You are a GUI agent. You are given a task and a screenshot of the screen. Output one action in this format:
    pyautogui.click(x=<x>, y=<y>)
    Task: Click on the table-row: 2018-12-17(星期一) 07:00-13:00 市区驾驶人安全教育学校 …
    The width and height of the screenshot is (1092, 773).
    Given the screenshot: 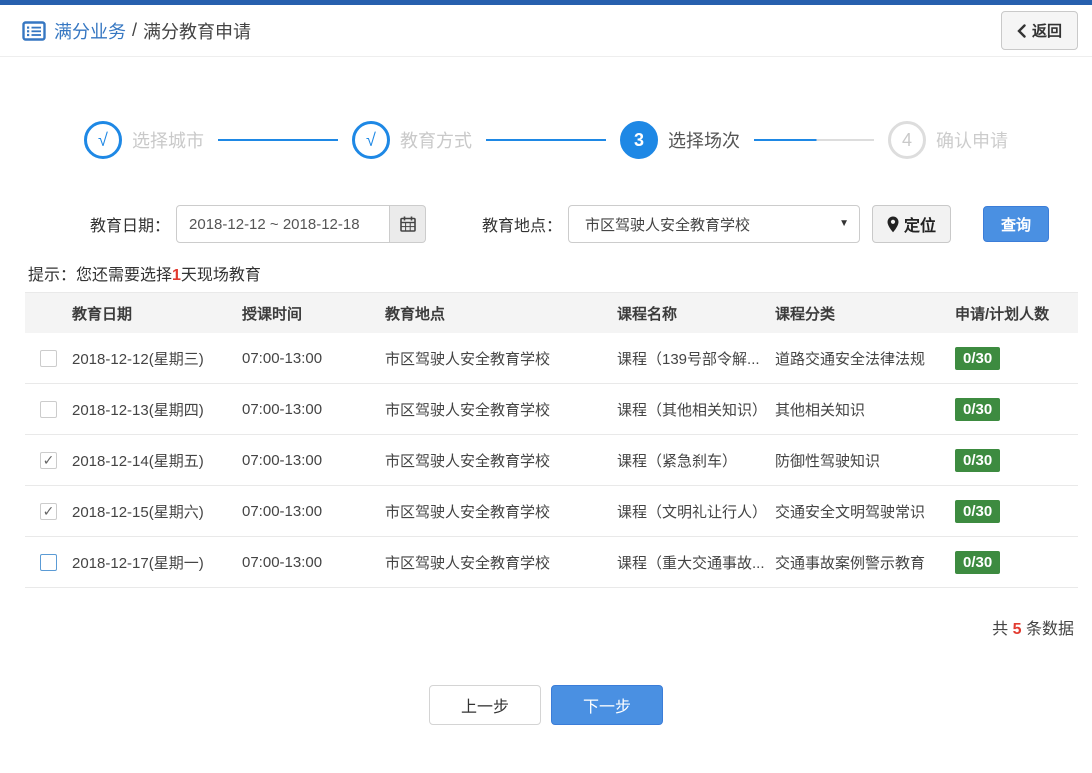 What is the action you would take?
    pyautogui.click(x=551, y=562)
    